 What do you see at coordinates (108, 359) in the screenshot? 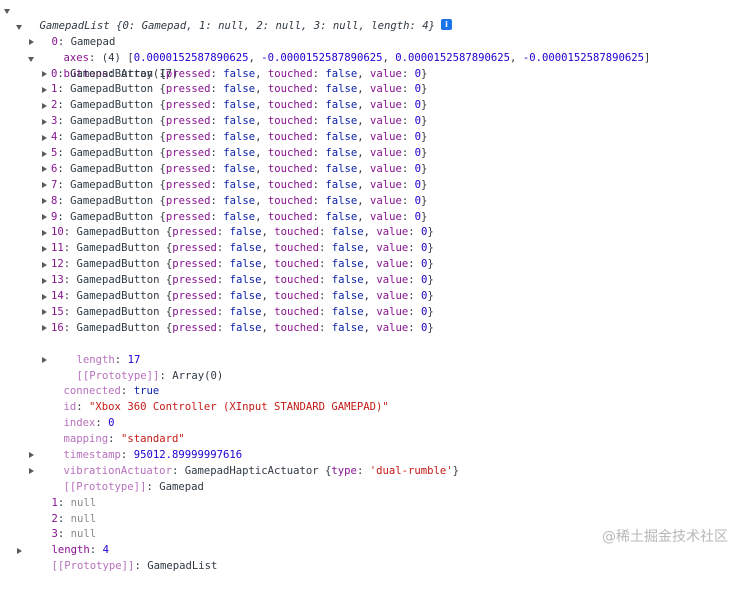
I see `buttons-length-row: length: 17` at bounding box center [108, 359].